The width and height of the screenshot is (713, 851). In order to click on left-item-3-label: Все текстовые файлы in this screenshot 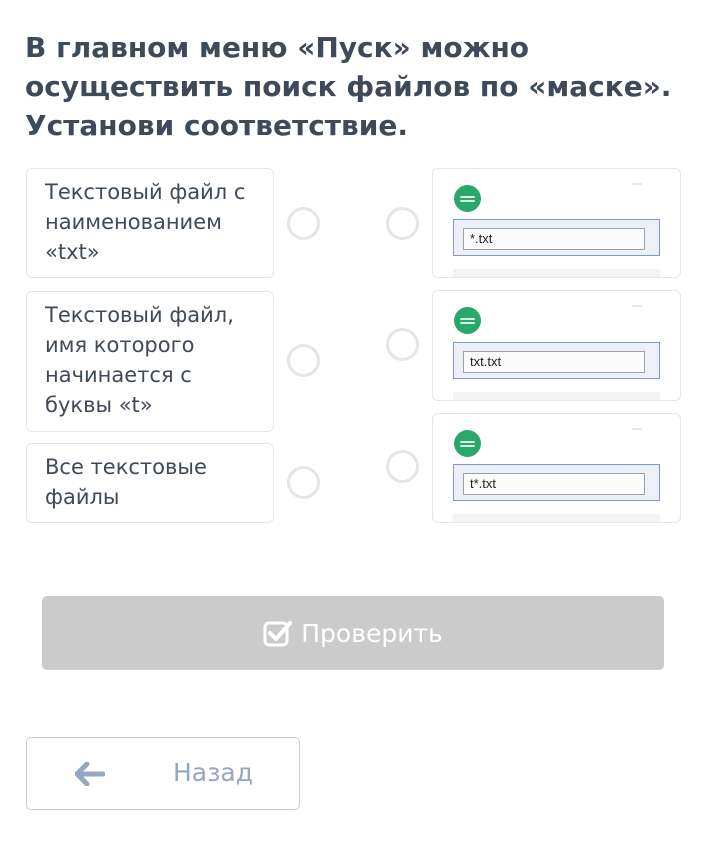, I will do `click(126, 482)`.